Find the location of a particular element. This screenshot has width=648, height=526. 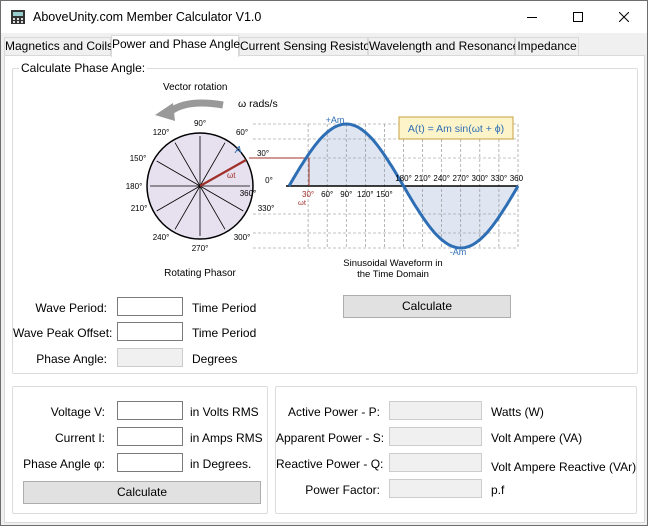

rotating-phasor-caption: Rotating Phasor is located at coordinates (200, 273).